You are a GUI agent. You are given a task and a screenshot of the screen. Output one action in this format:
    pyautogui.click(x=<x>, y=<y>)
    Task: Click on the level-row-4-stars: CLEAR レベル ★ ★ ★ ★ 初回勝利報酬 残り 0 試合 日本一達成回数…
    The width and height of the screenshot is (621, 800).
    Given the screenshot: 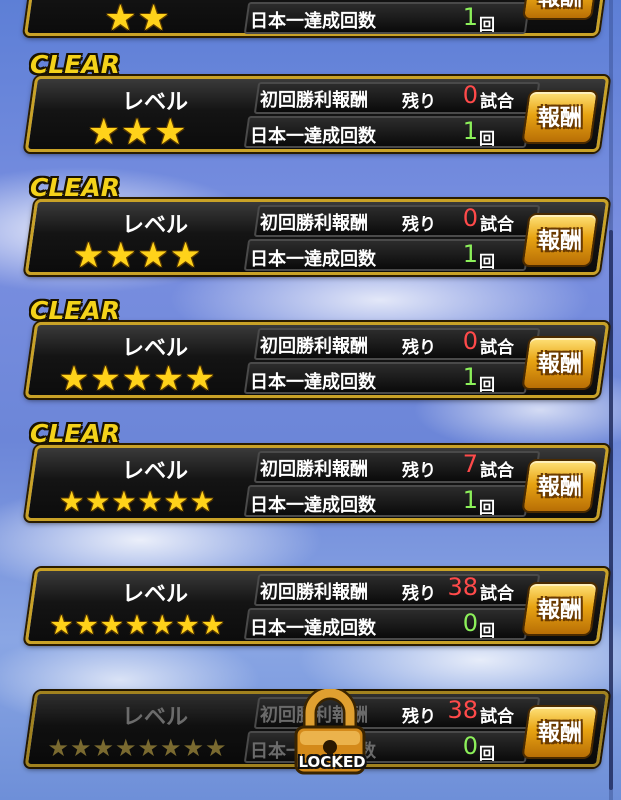 What is the action you would take?
    pyautogui.click(x=315, y=224)
    